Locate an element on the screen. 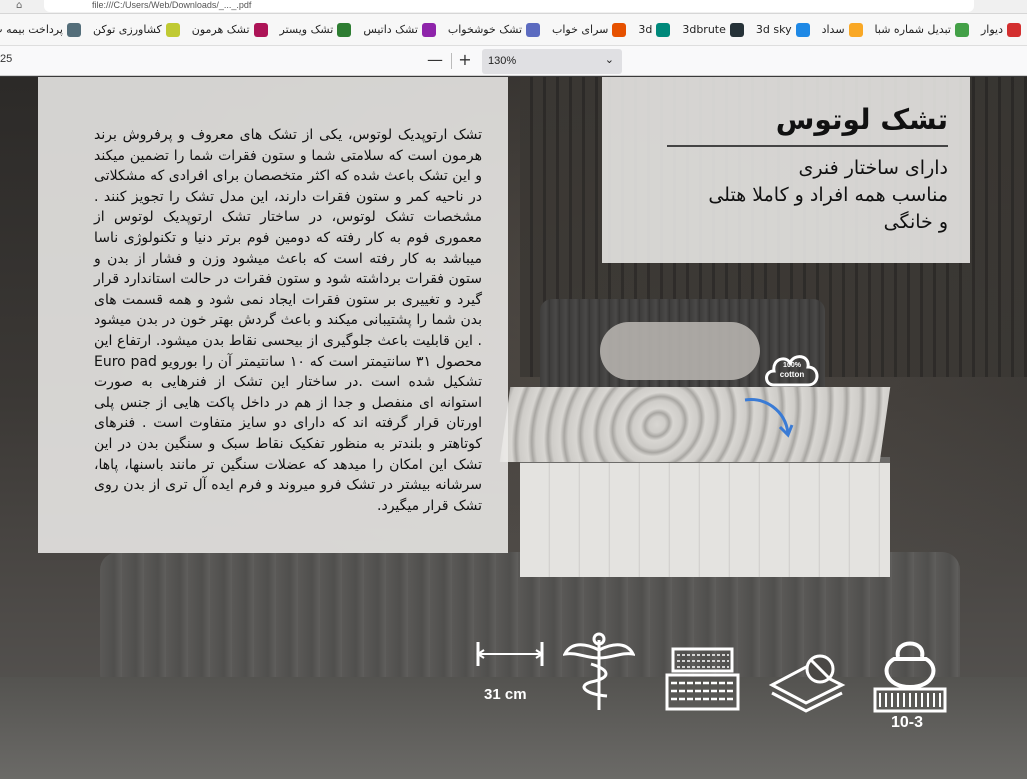  cotton-word: cotton is located at coordinates (792, 374).